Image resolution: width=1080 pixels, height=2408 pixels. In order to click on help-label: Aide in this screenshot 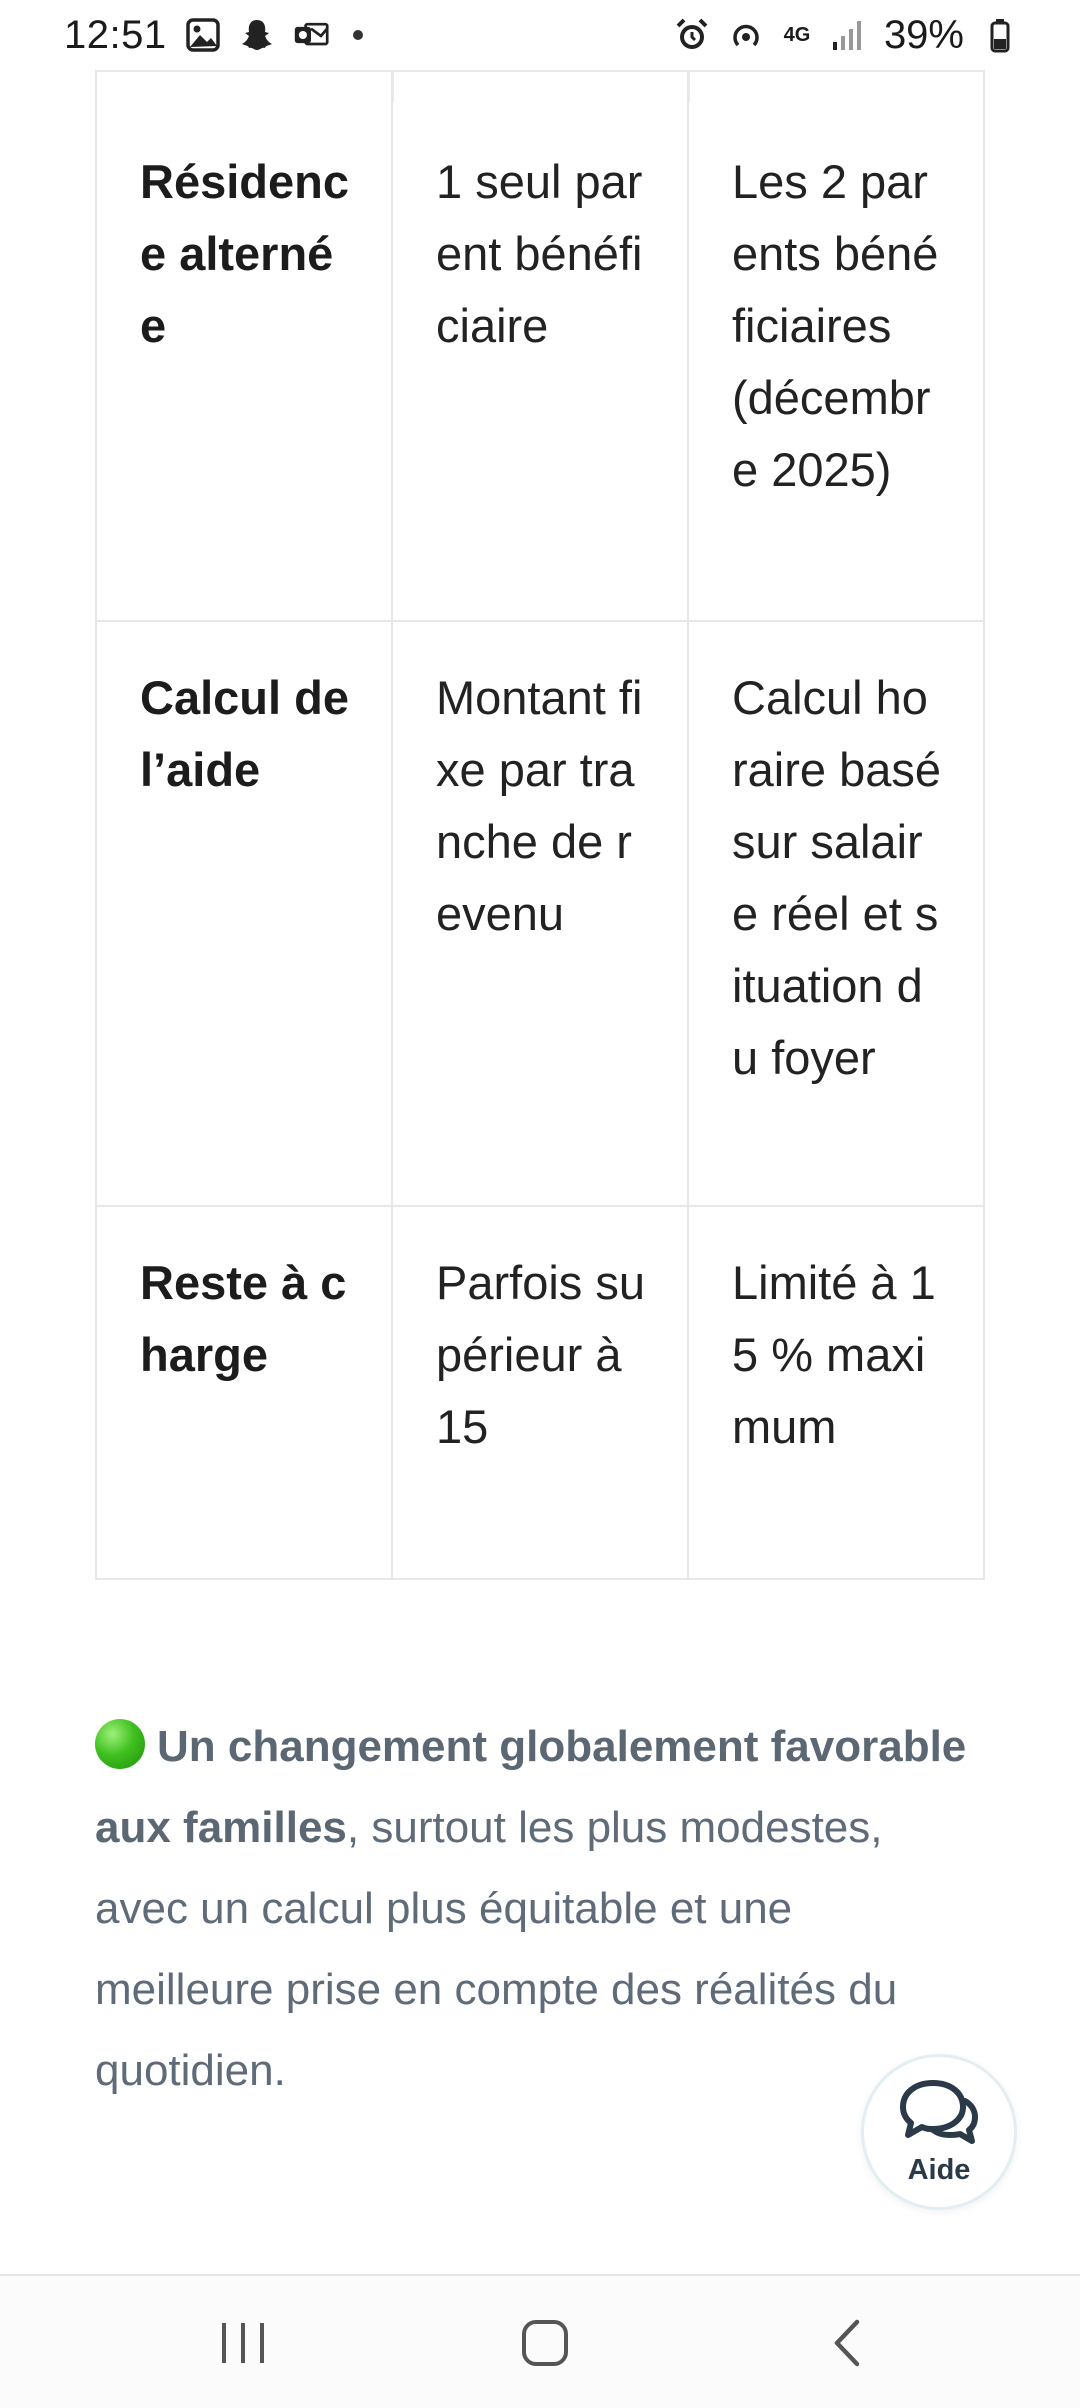, I will do `click(939, 2170)`.